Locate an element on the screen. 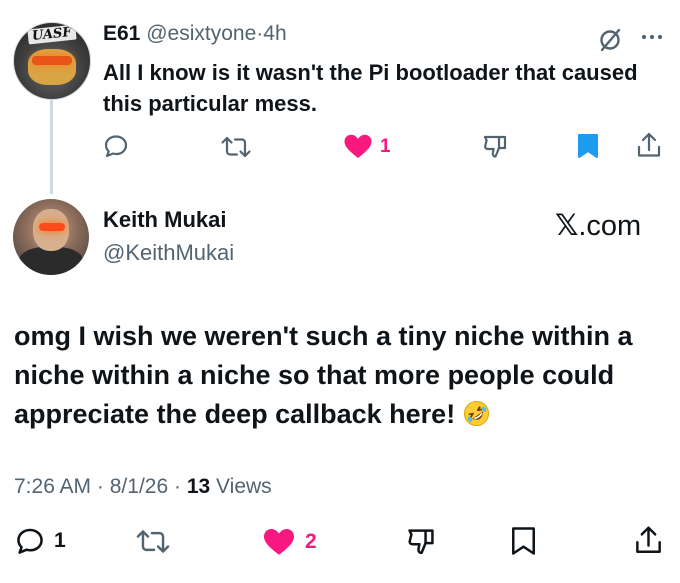 The image size is (680, 583). parent-dislike-button is located at coordinates (495, 147).